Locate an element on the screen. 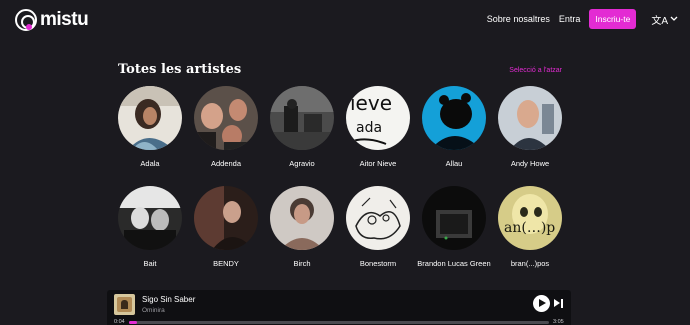 The image size is (690, 325). artist-name: Allau is located at coordinates (454, 163).